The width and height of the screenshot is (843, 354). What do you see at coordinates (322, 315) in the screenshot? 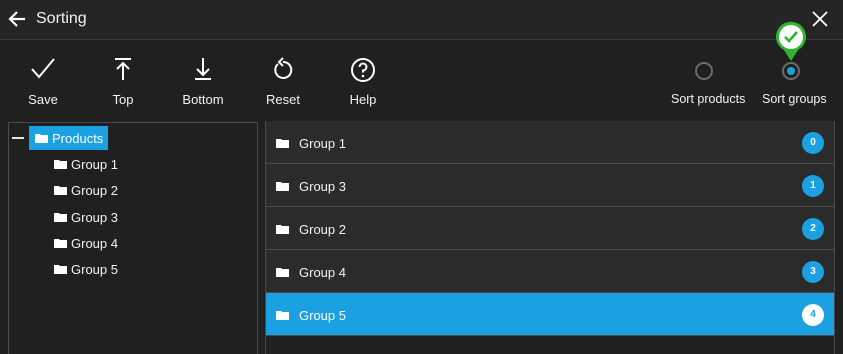
I see `list-item-label: Group 5` at bounding box center [322, 315].